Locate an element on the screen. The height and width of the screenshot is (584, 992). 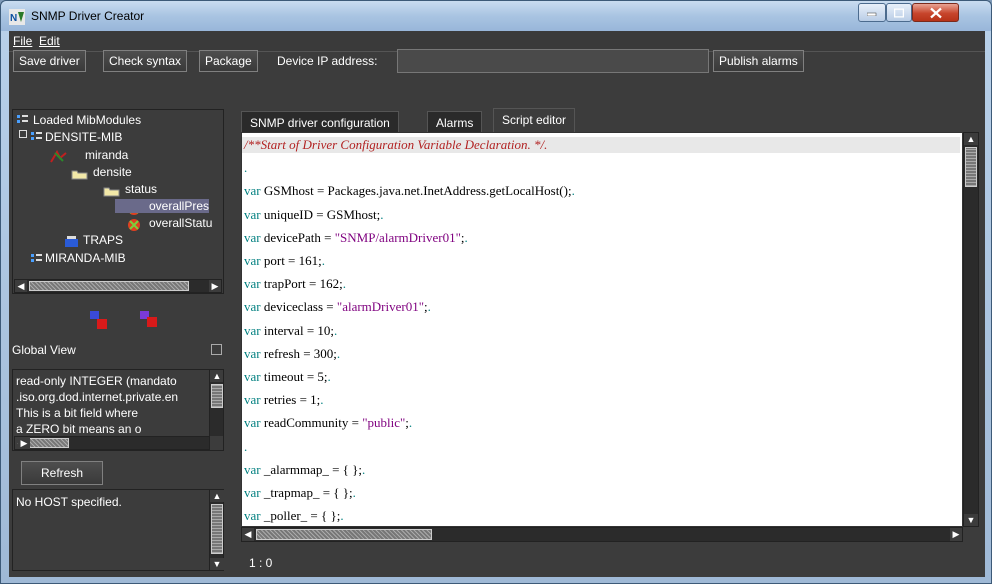
tree-item-densite: densite is located at coordinates (112, 172).